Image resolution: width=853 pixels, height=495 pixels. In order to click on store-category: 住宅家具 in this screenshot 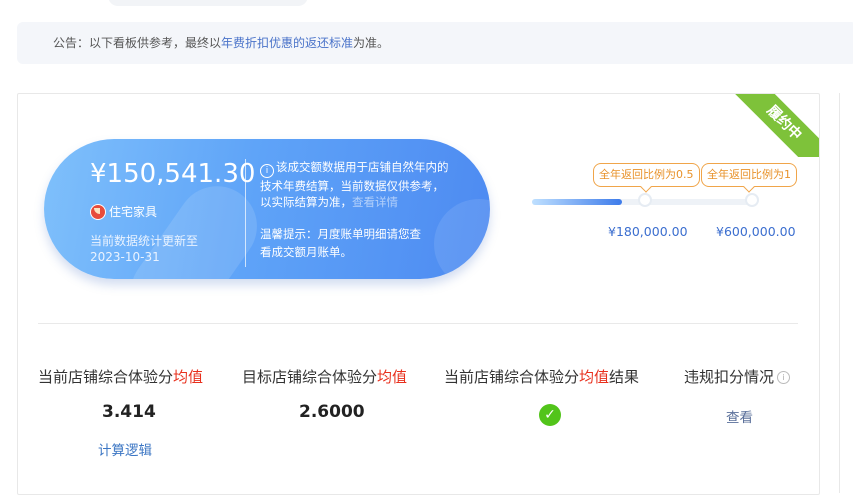, I will do `click(123, 211)`.